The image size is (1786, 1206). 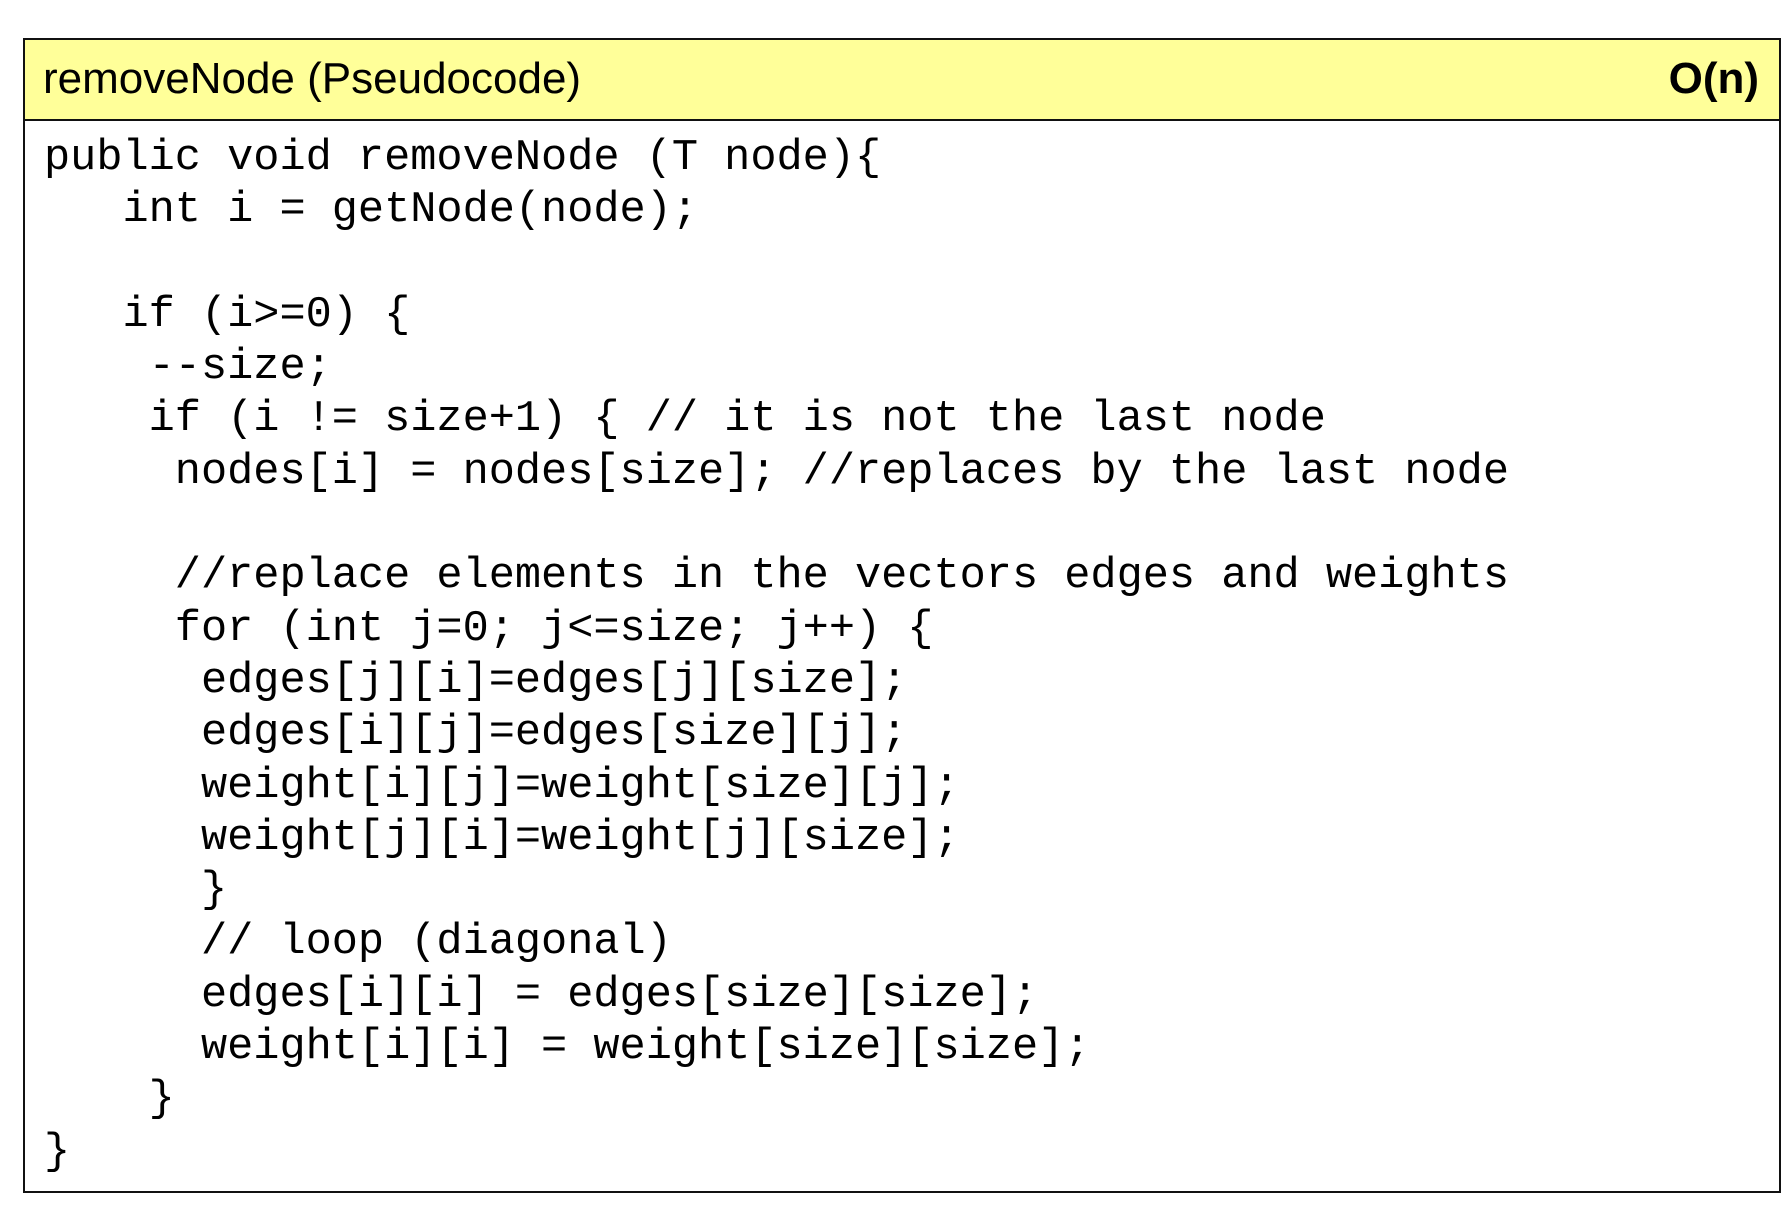 I want to click on code-line: edges[i][i] = edges[size][size];, so click(x=541, y=995).